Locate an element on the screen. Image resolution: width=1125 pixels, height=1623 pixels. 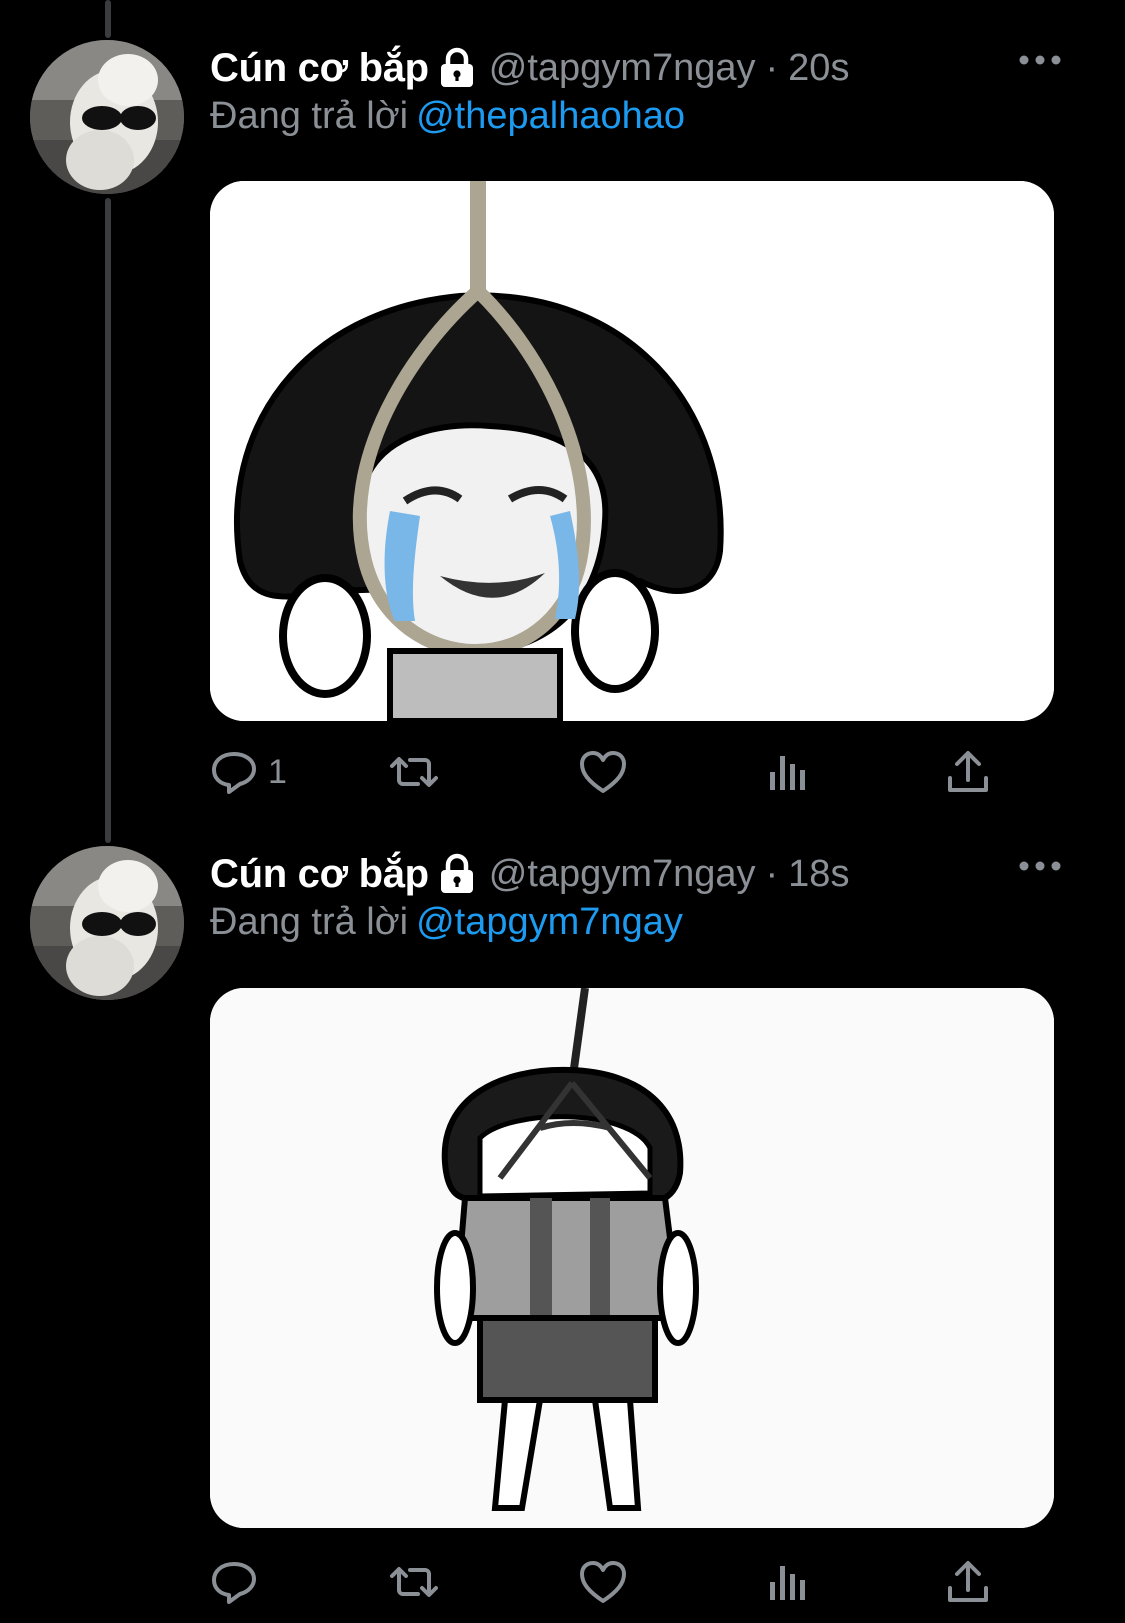
replying-to: Đang trả lời @tapgym7ngay is located at coordinates (446, 922).